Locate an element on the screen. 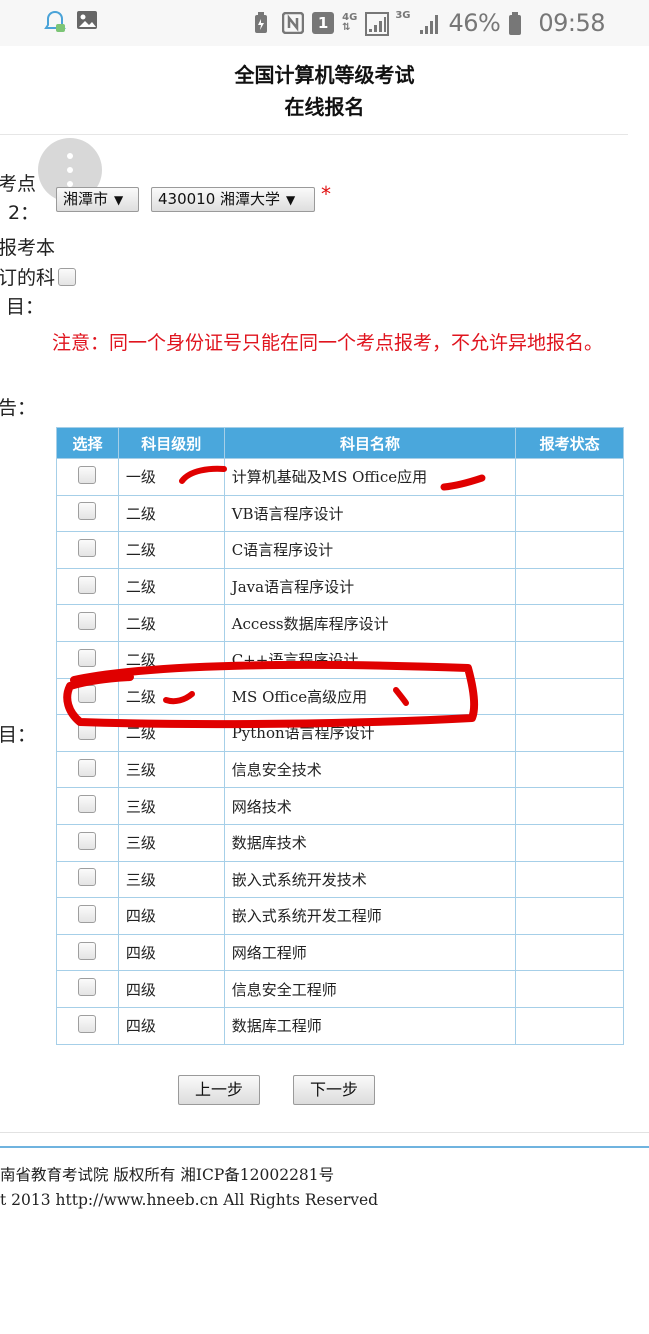 The height and width of the screenshot is (1334, 649). row-subject: VB语言程序设计 is located at coordinates (370, 513).